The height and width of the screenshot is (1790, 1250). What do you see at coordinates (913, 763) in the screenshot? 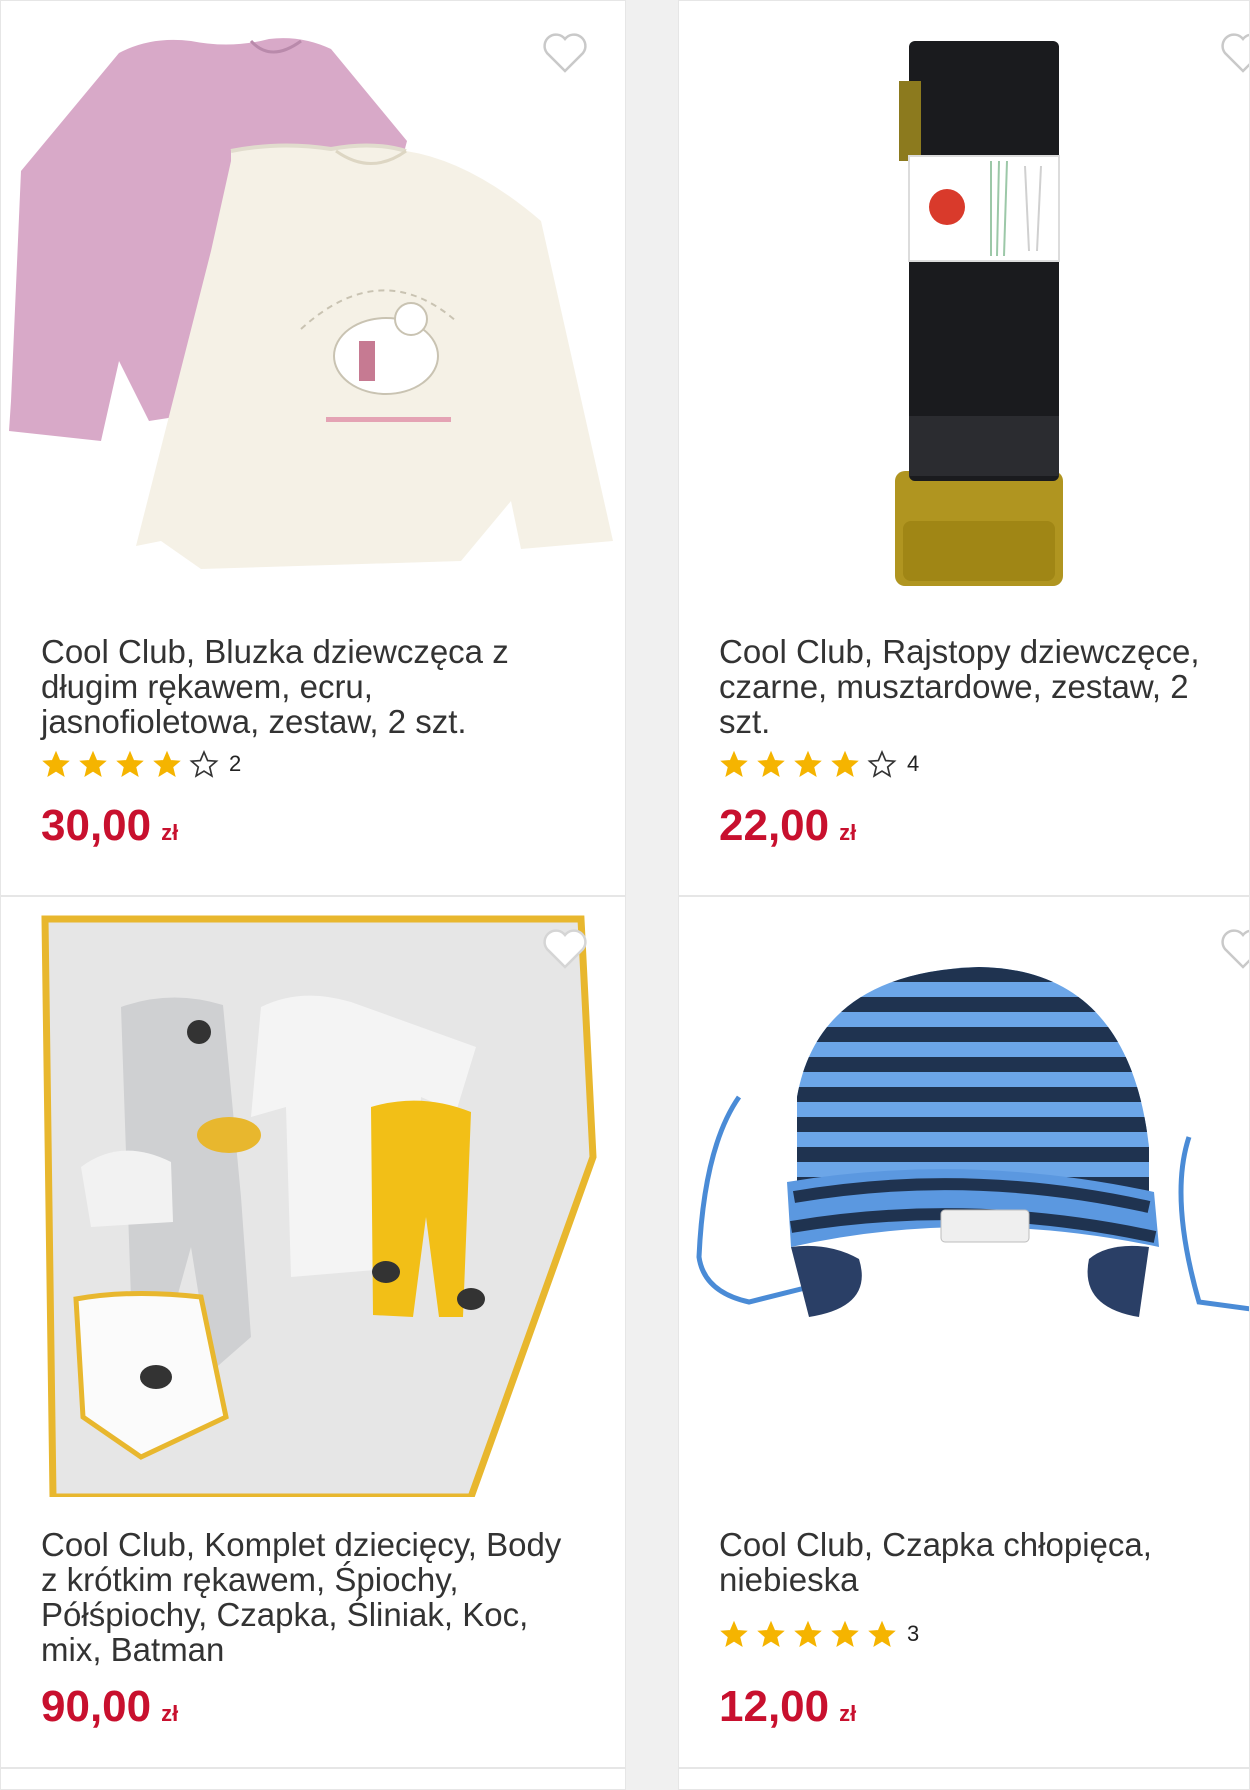
I see `rating-count: 4` at bounding box center [913, 763].